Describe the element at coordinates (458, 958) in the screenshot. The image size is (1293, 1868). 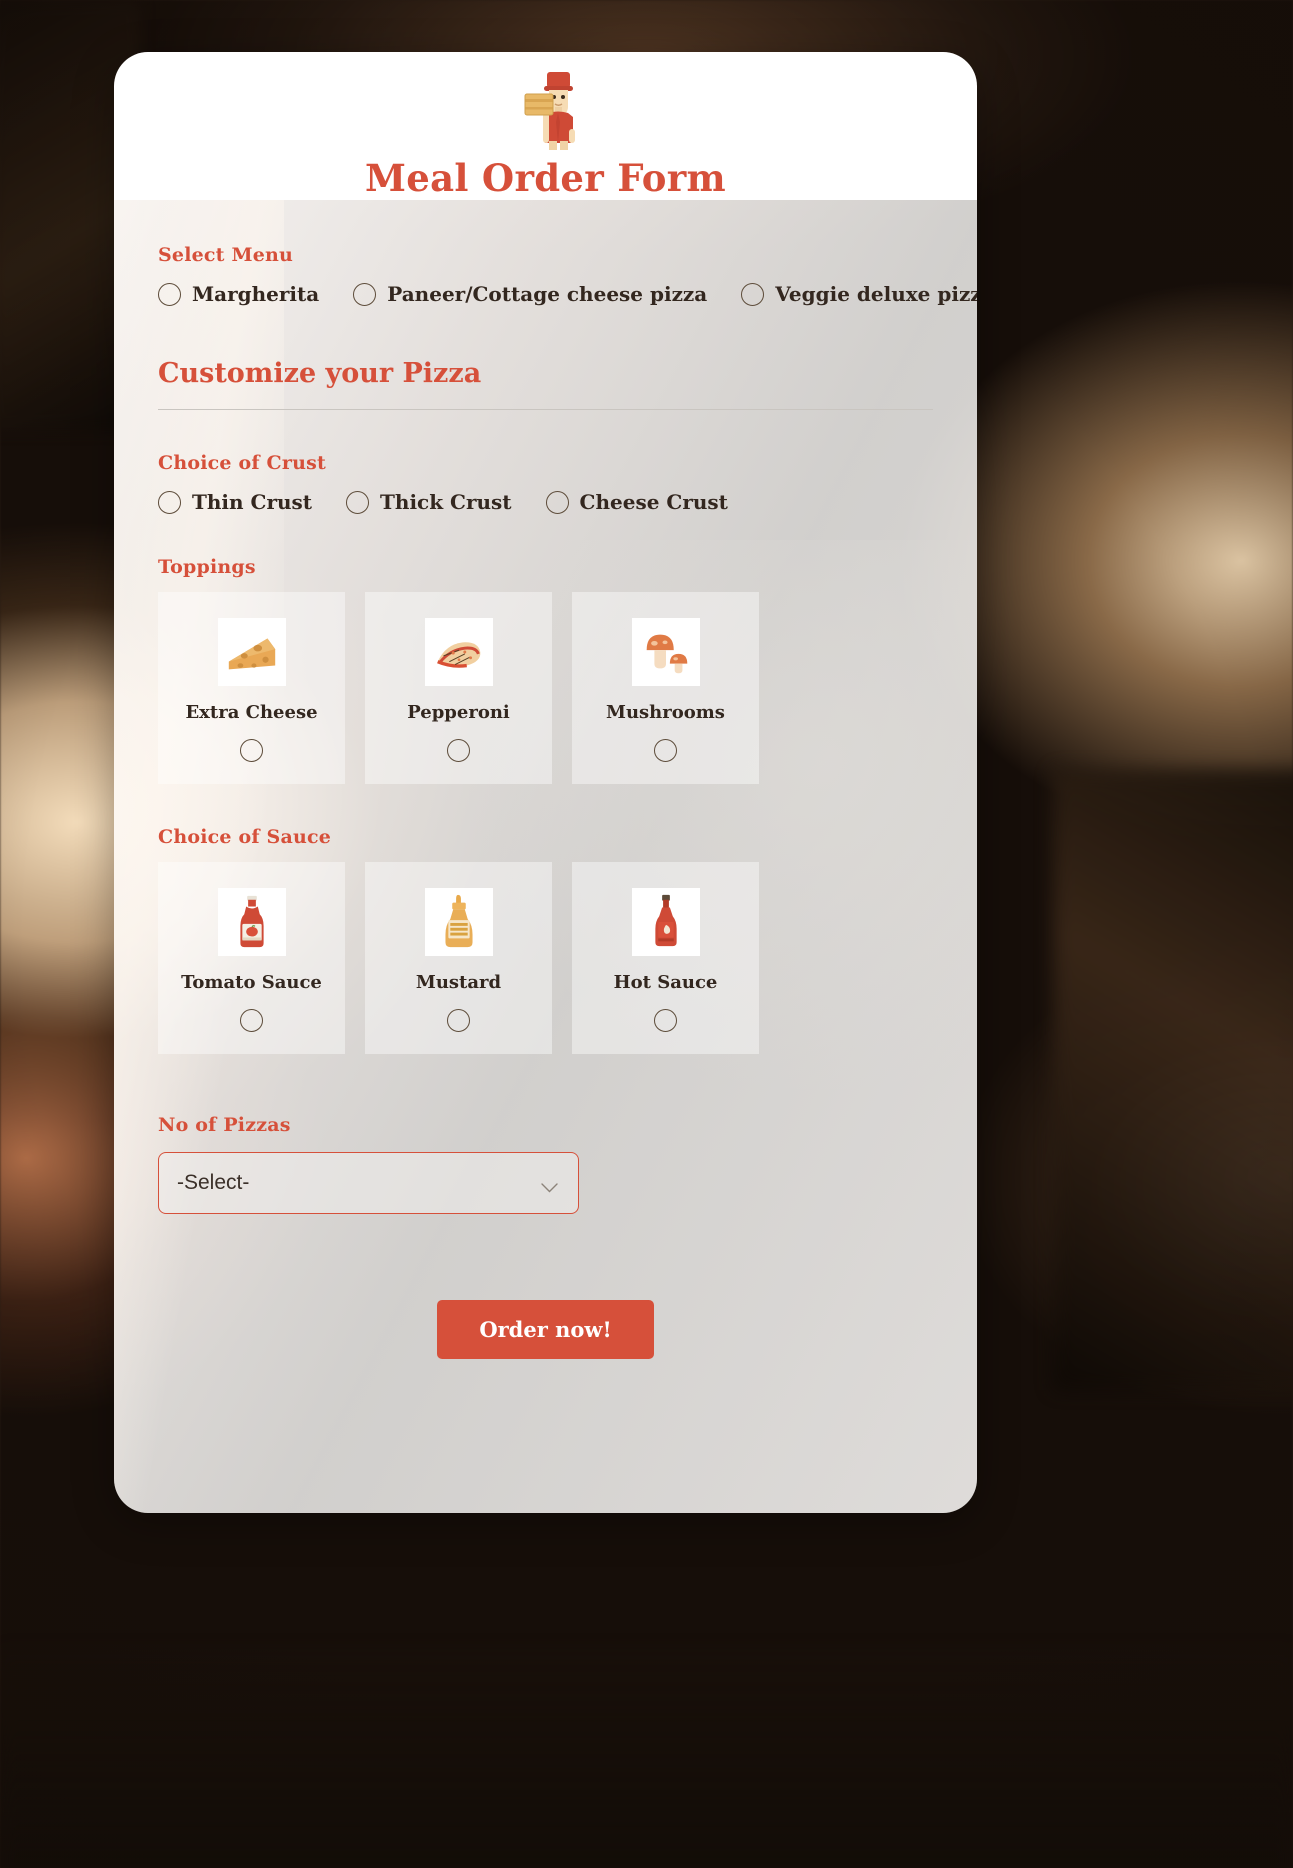
I see `sauce-card-mustard: Mustard` at that location.